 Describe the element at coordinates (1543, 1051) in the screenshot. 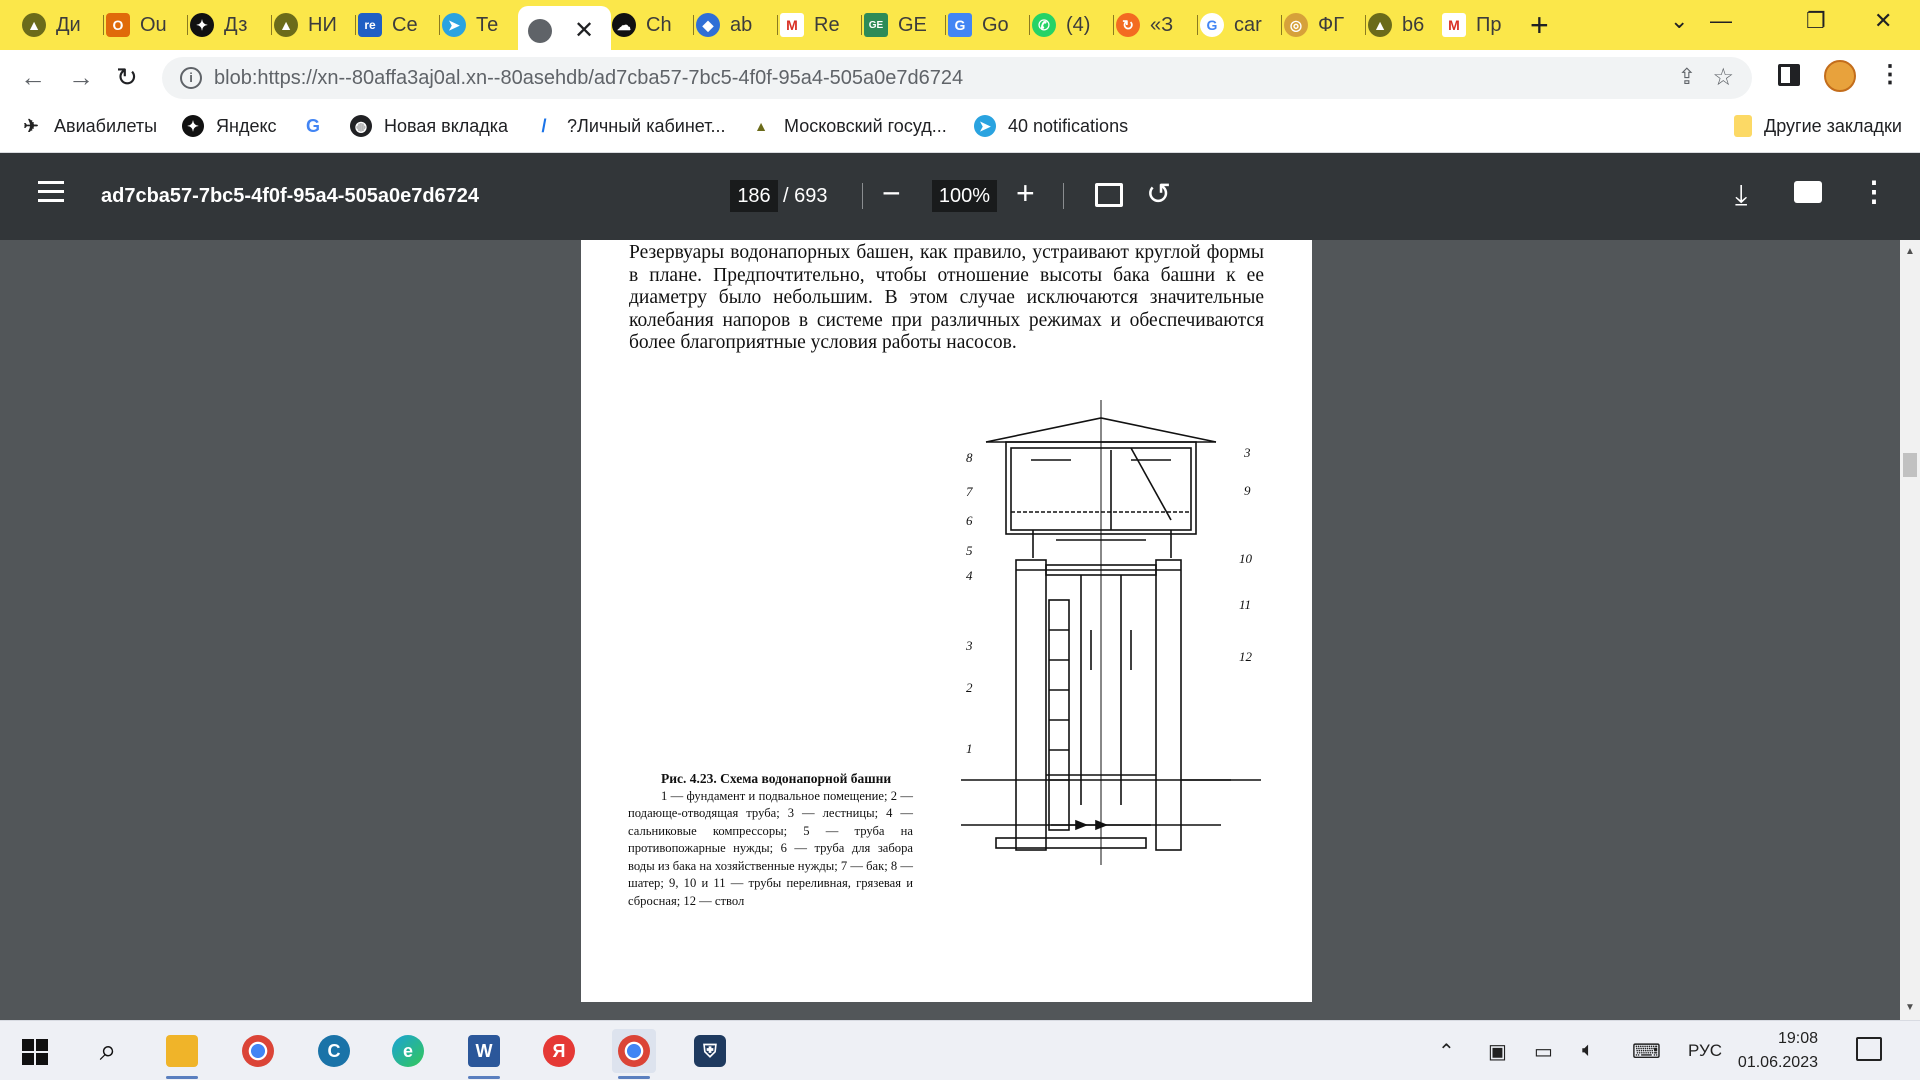

I see `battery-icon: ▭` at that location.